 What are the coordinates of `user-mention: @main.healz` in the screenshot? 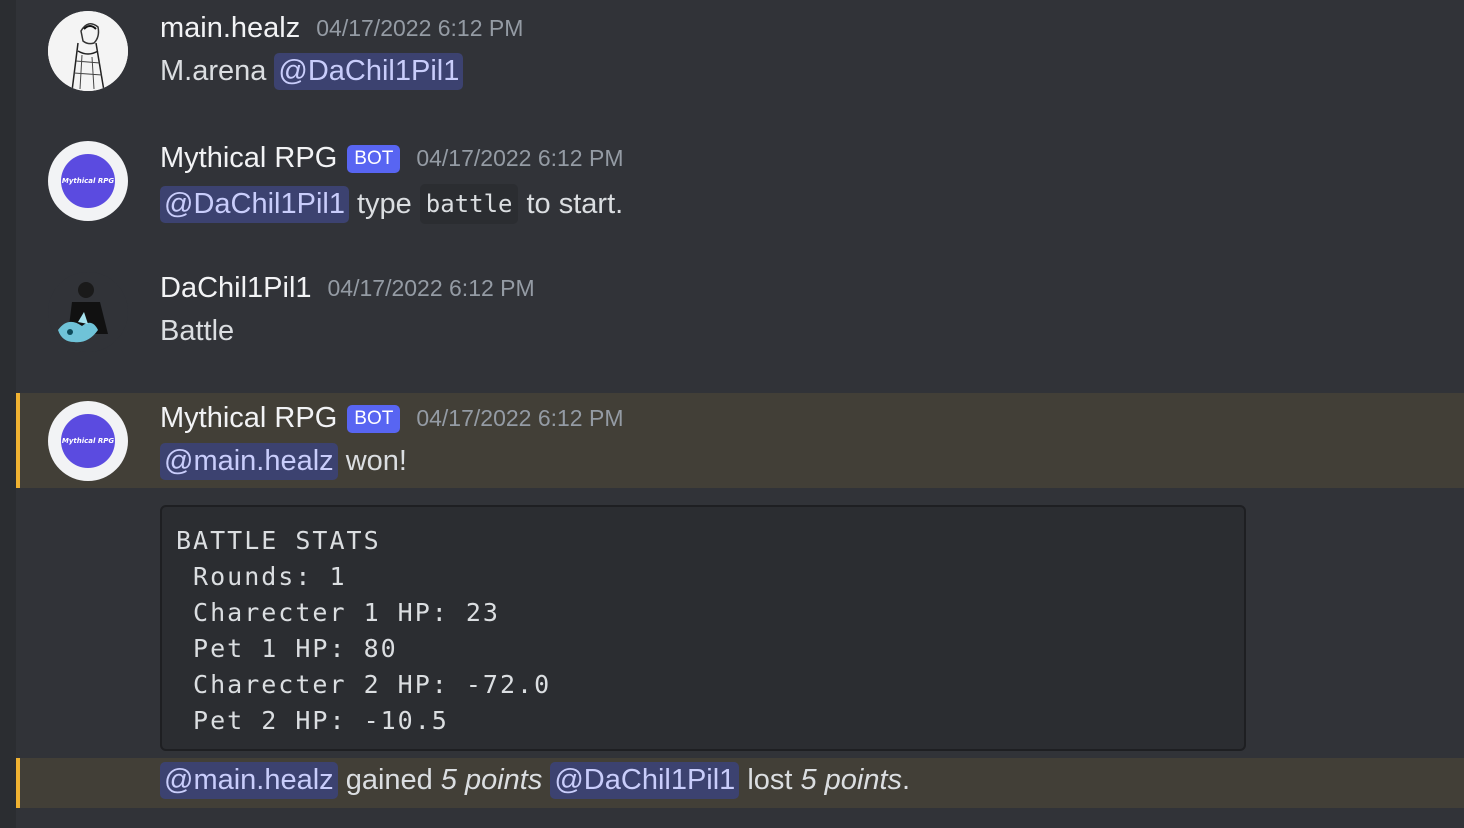 It's located at (249, 461).